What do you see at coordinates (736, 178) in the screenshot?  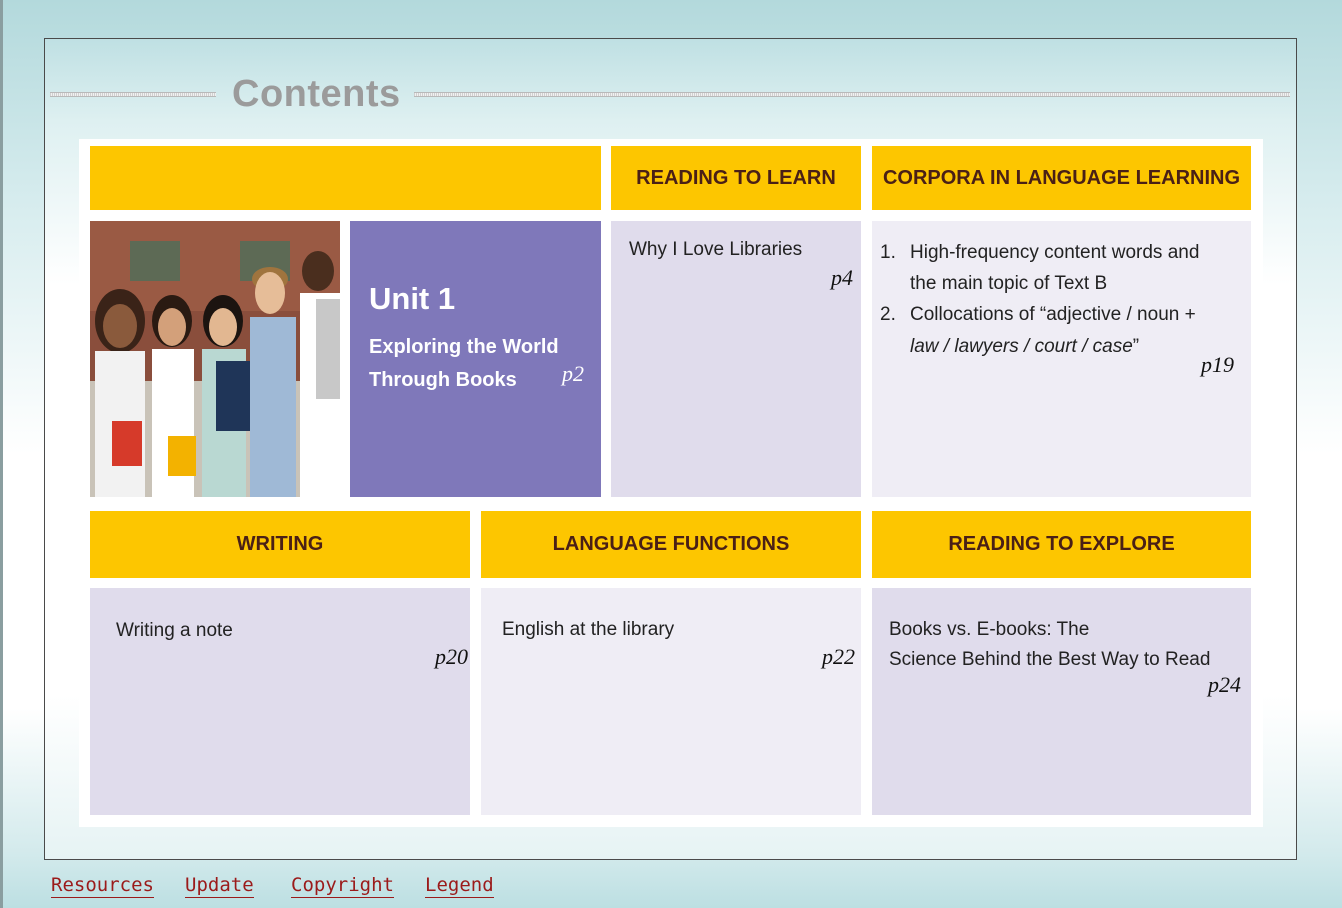 I see `header-reading-to-learn: READING TO LEARN` at bounding box center [736, 178].